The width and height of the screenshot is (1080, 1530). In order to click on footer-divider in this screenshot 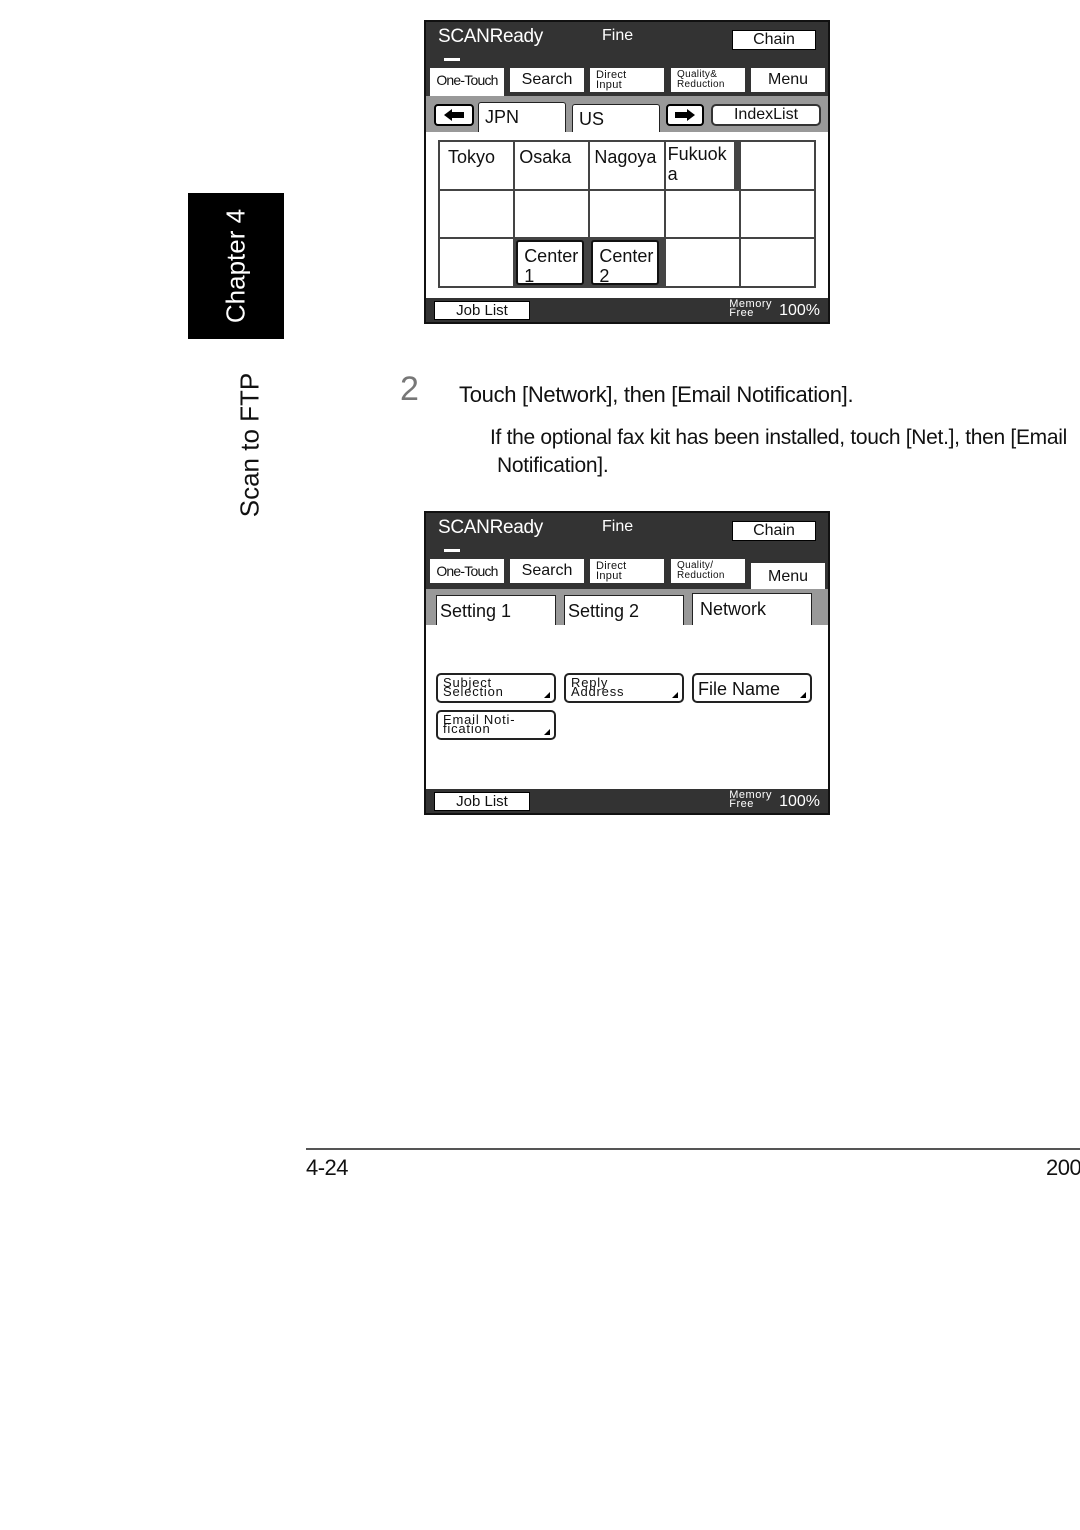, I will do `click(693, 1149)`.